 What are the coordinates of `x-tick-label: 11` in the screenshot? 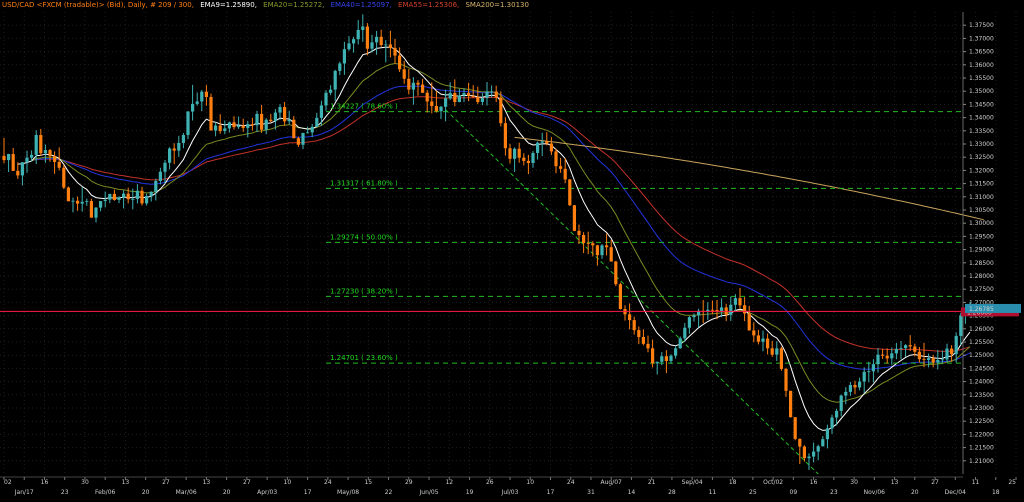 It's located at (713, 492).